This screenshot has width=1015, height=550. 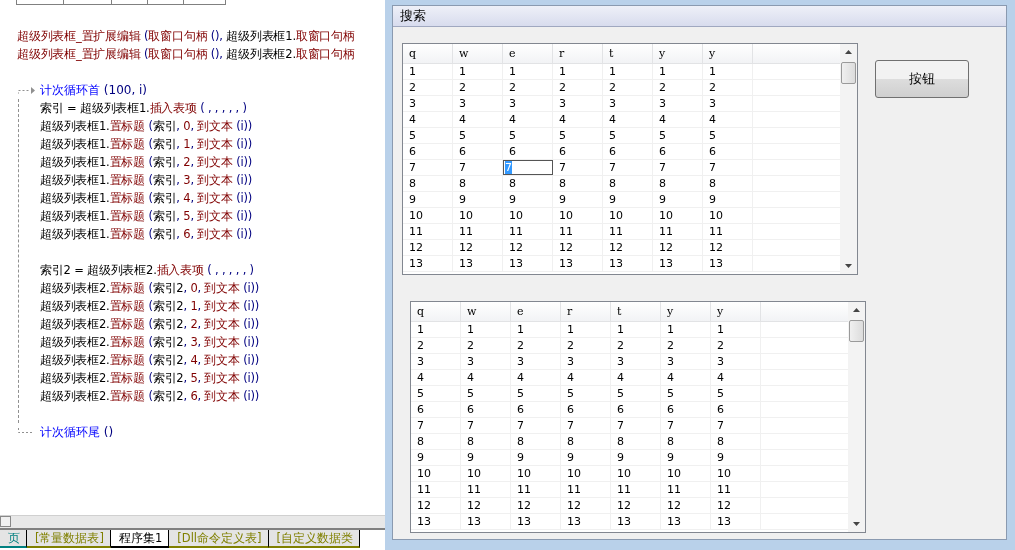 What do you see at coordinates (186, 54) in the screenshot?
I see `code-line: 超级列表框_置扩展编辑 (取窗口句柄 (), 超级列表框2.取窗口句柄` at bounding box center [186, 54].